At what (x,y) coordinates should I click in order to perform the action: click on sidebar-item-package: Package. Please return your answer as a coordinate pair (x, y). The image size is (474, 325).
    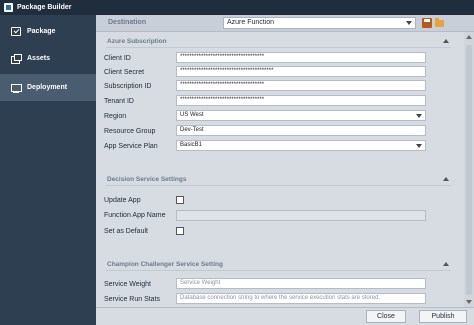
    Looking at the image, I should click on (48, 31).